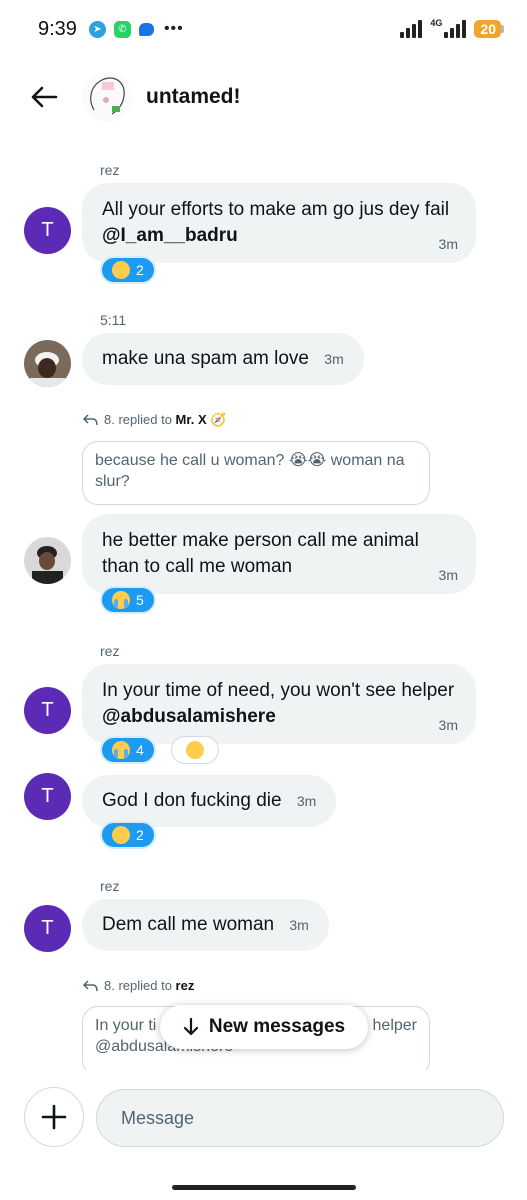 Image resolution: width=527 pixels, height=1200 pixels. What do you see at coordinates (436, 23) in the screenshot?
I see `network-type: 4G` at bounding box center [436, 23].